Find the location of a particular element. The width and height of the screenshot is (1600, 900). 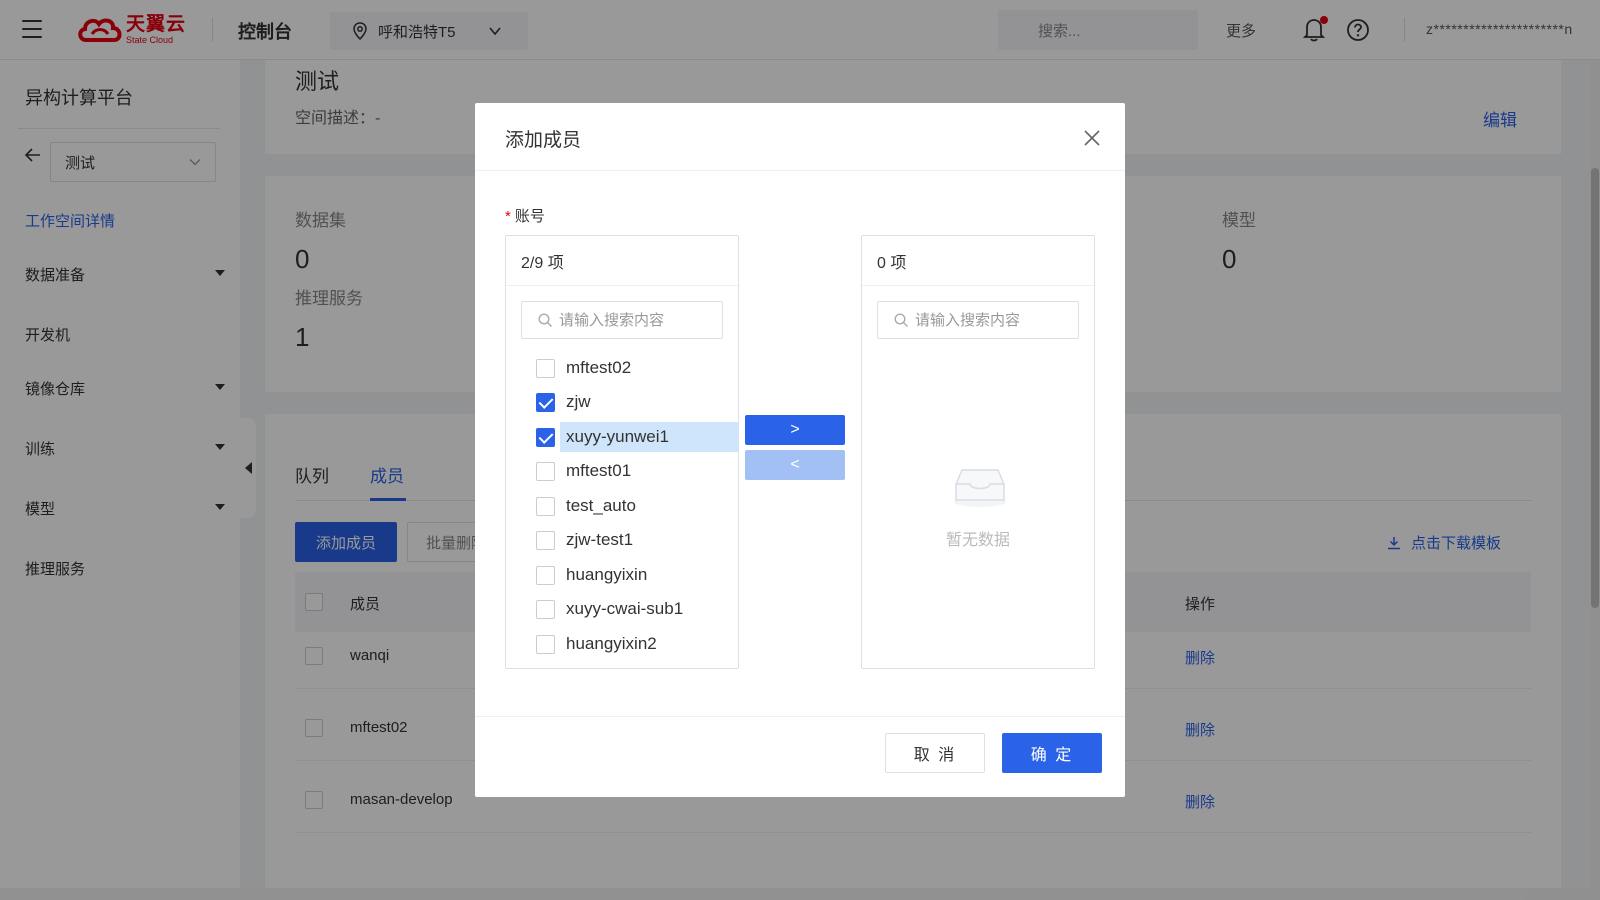

confirm-button: 确 定 is located at coordinates (1052, 753).